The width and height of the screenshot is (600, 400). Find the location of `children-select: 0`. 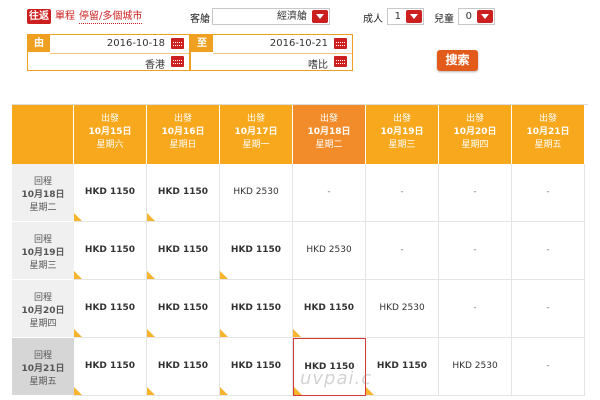

children-select: 0 is located at coordinates (476, 16).